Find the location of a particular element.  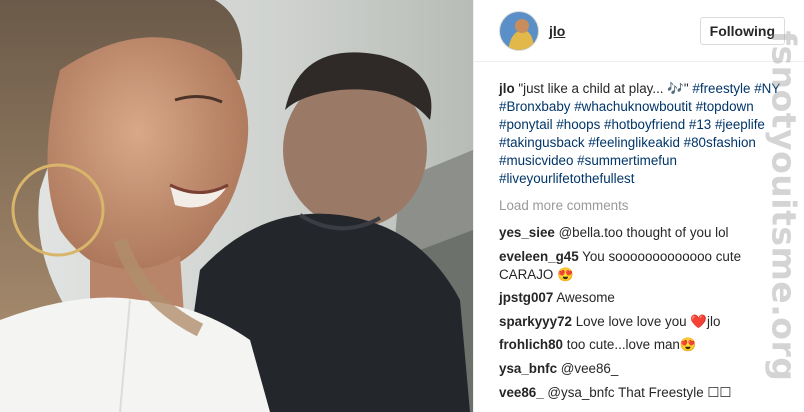

comment-username: sparkyyy72 is located at coordinates (535, 321).